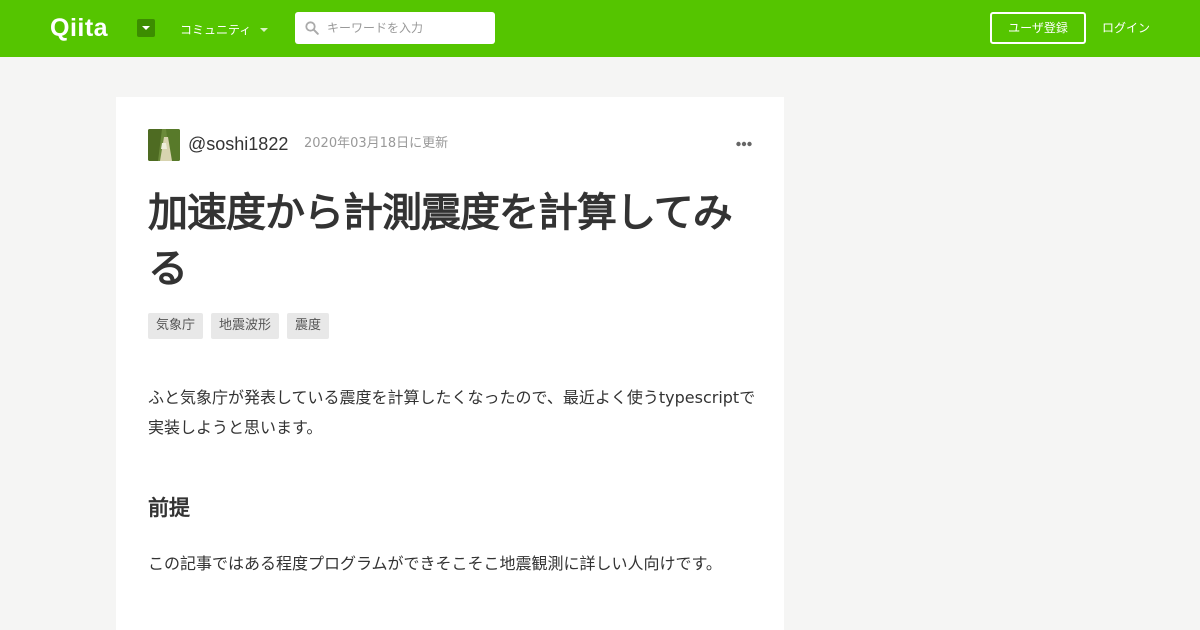 This screenshot has width=1200, height=630. What do you see at coordinates (215, 30) in the screenshot?
I see `community-menu: コミュニティ` at bounding box center [215, 30].